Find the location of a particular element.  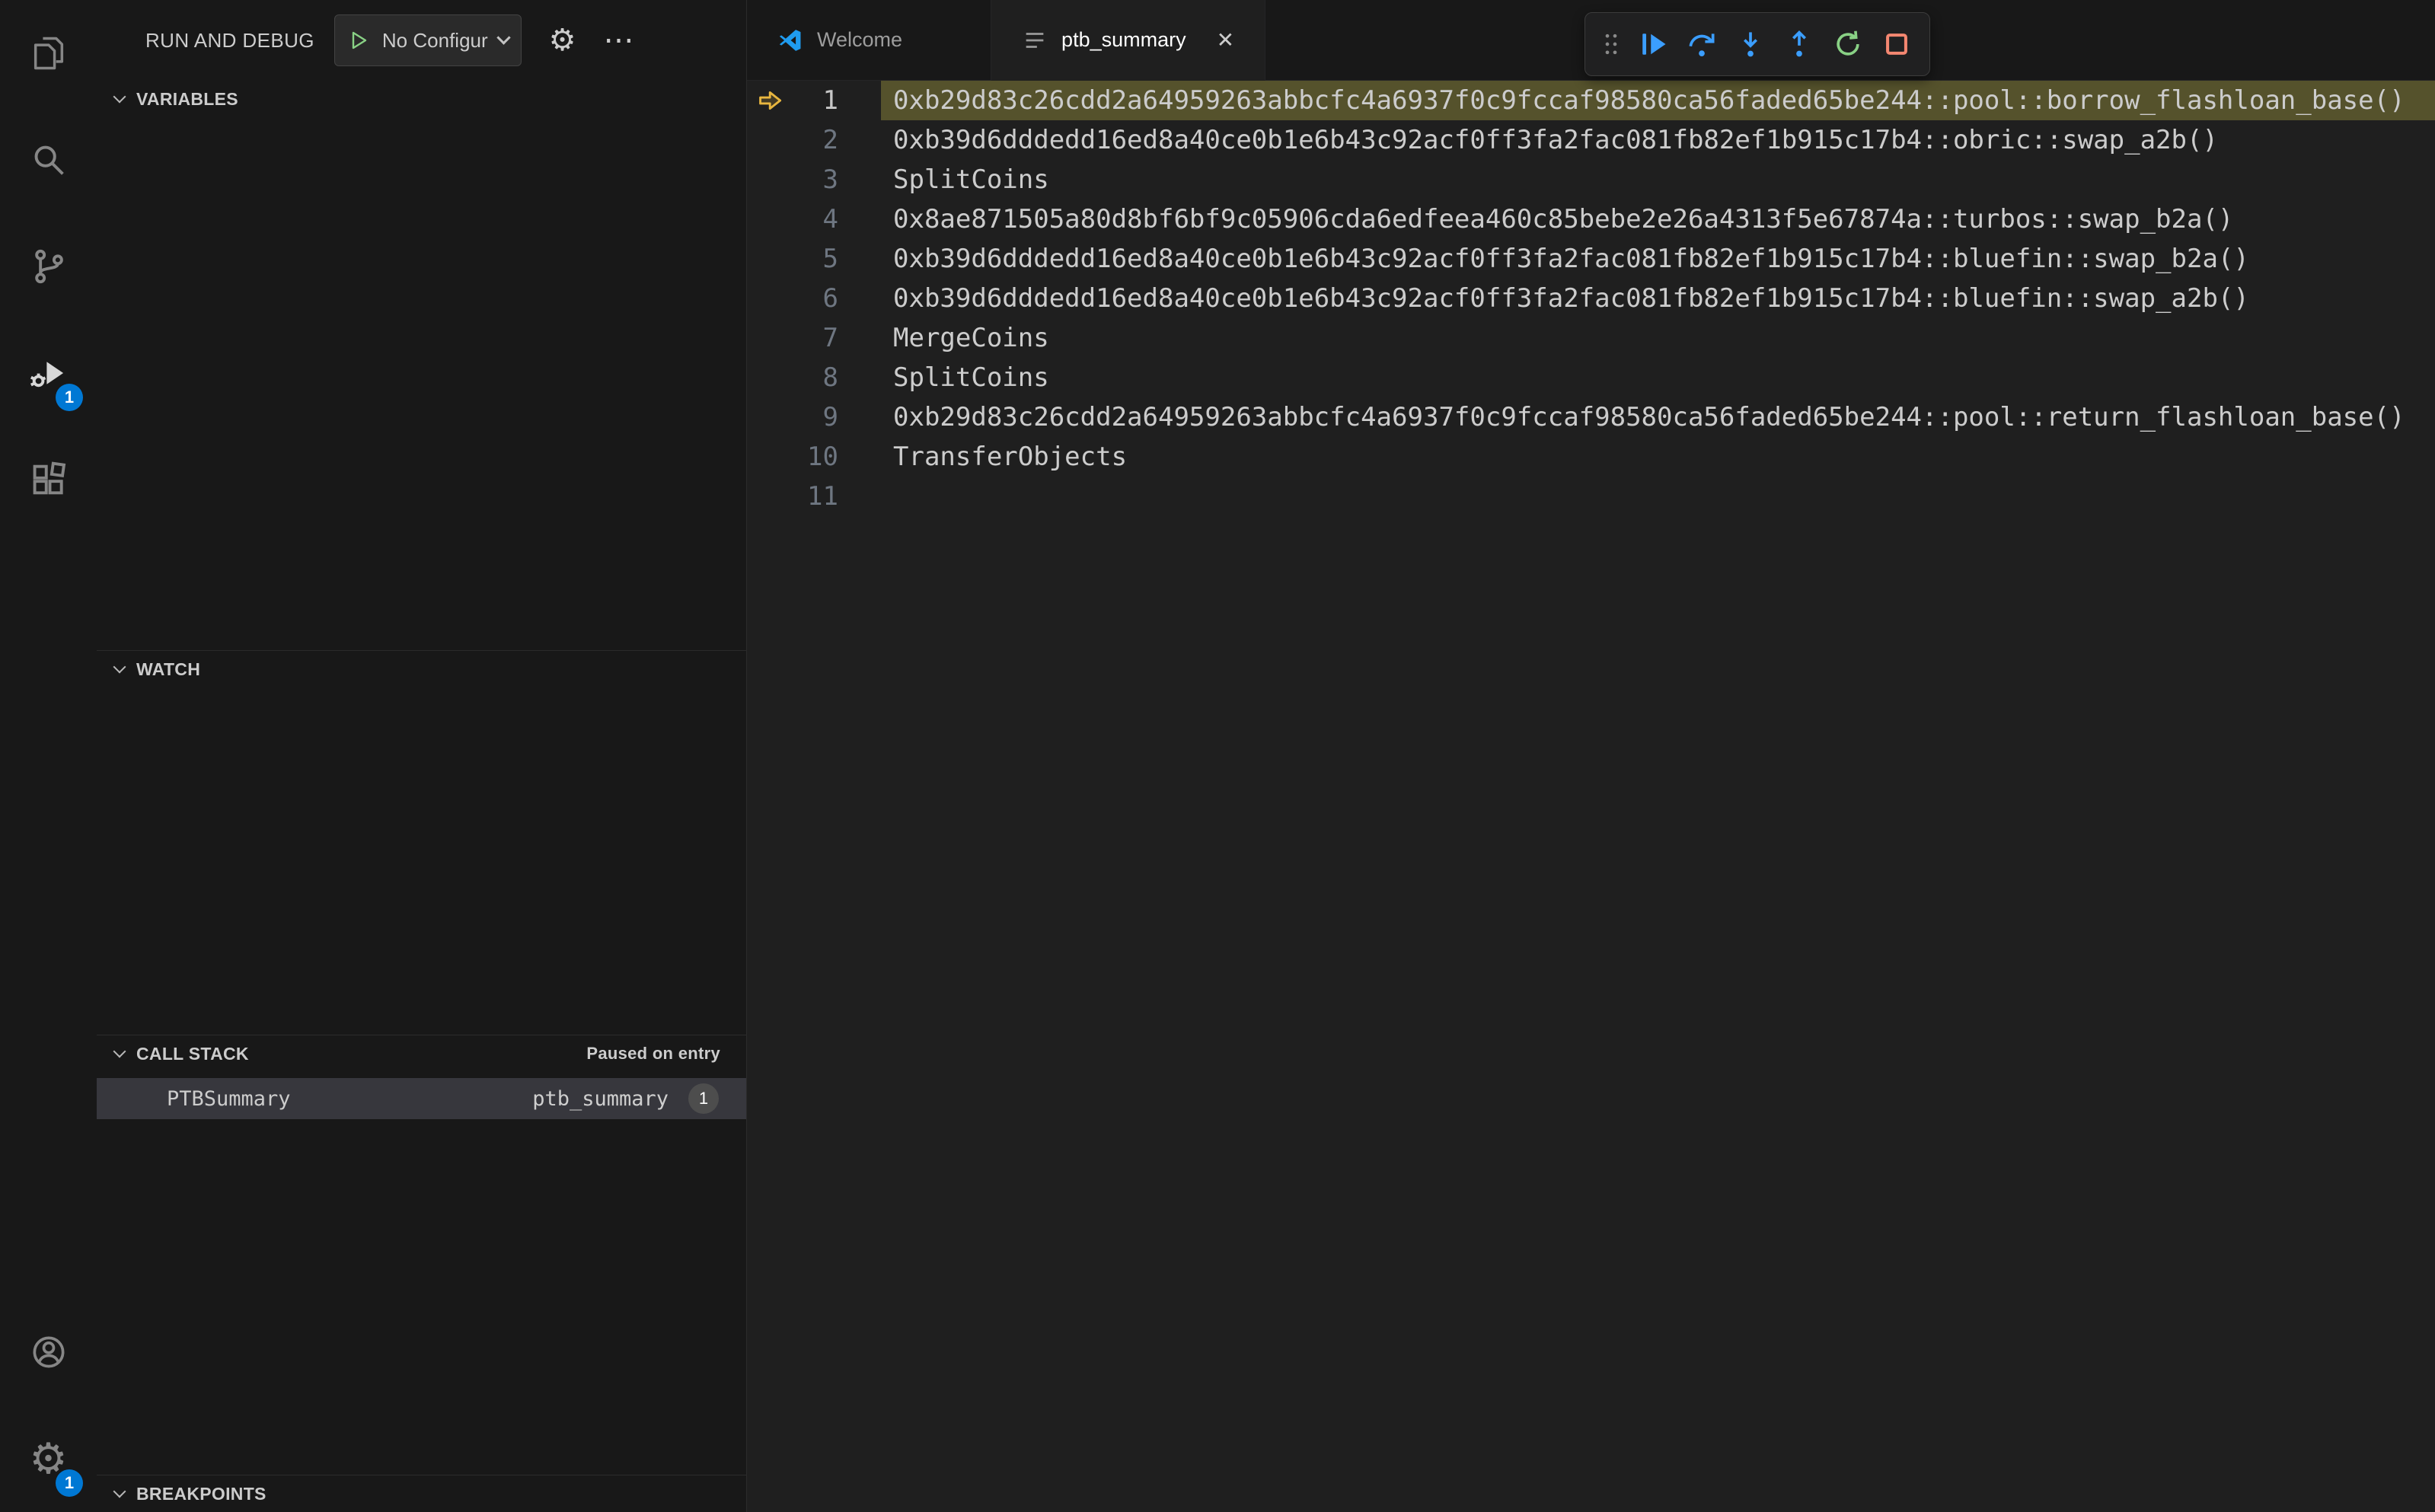

tab-label: Welcome is located at coordinates (860, 39).